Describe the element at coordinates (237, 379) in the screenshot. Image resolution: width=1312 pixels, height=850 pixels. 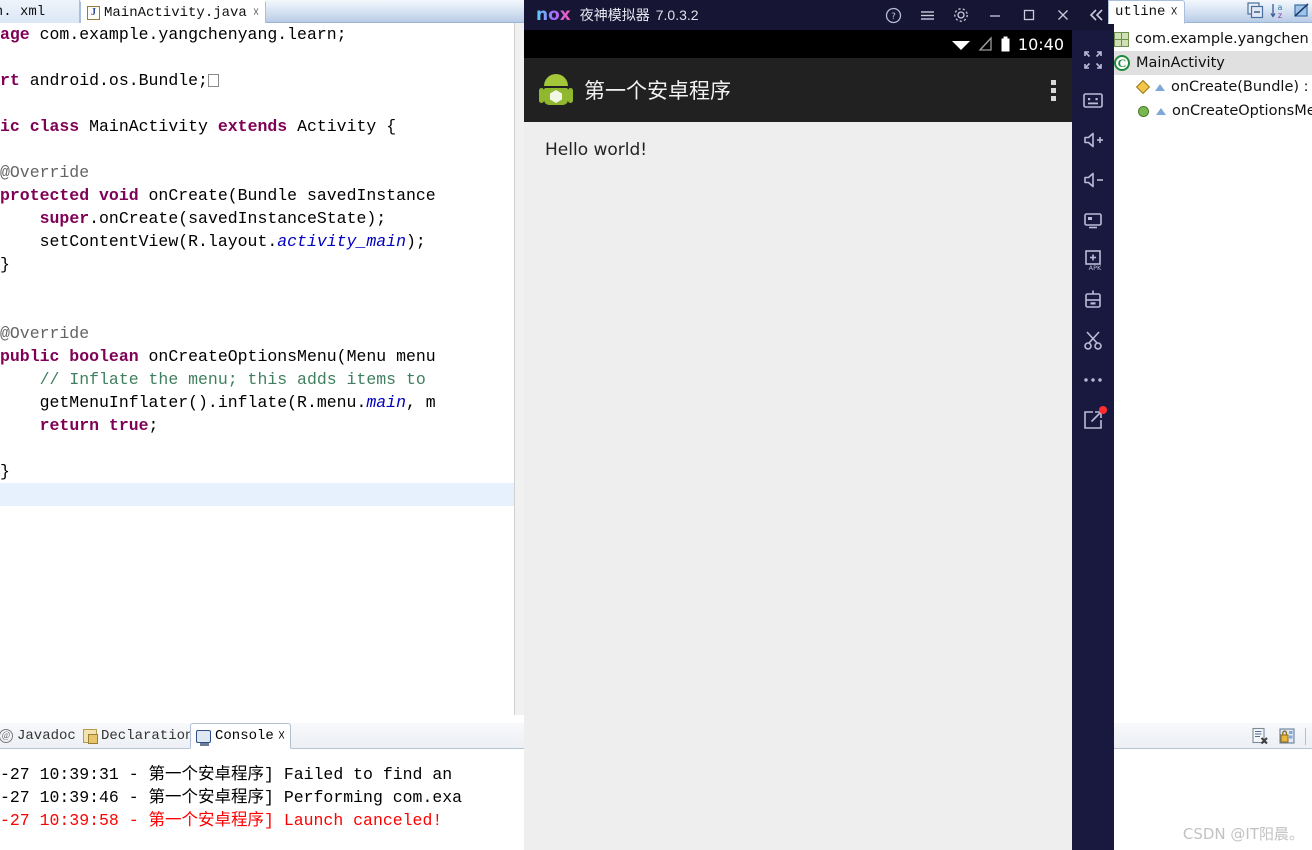
I see `code-line: // Inflate the menu; this adds items to` at that location.